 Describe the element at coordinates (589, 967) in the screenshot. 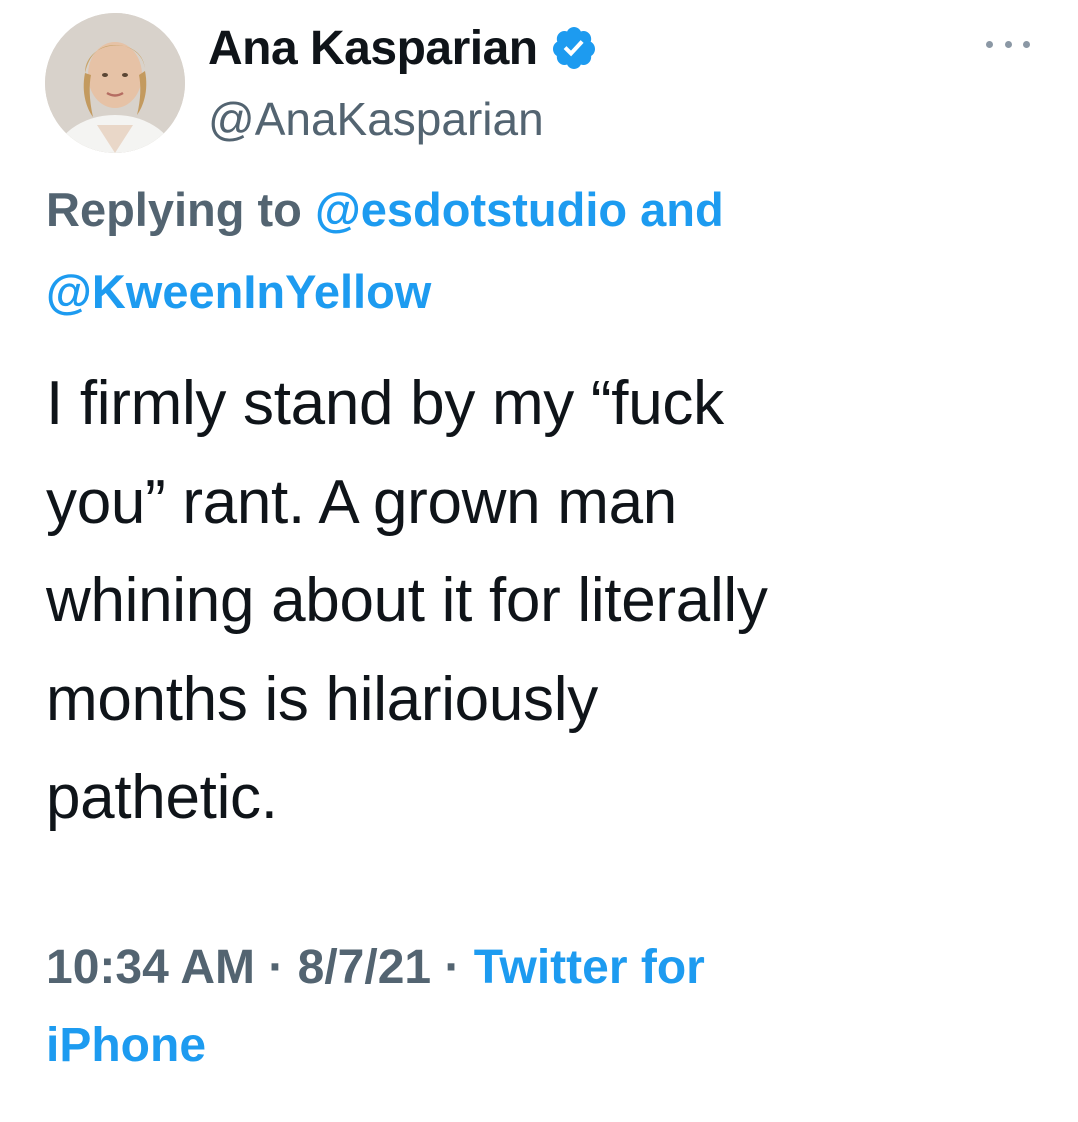

I see `tweet-source: Twitter for` at that location.